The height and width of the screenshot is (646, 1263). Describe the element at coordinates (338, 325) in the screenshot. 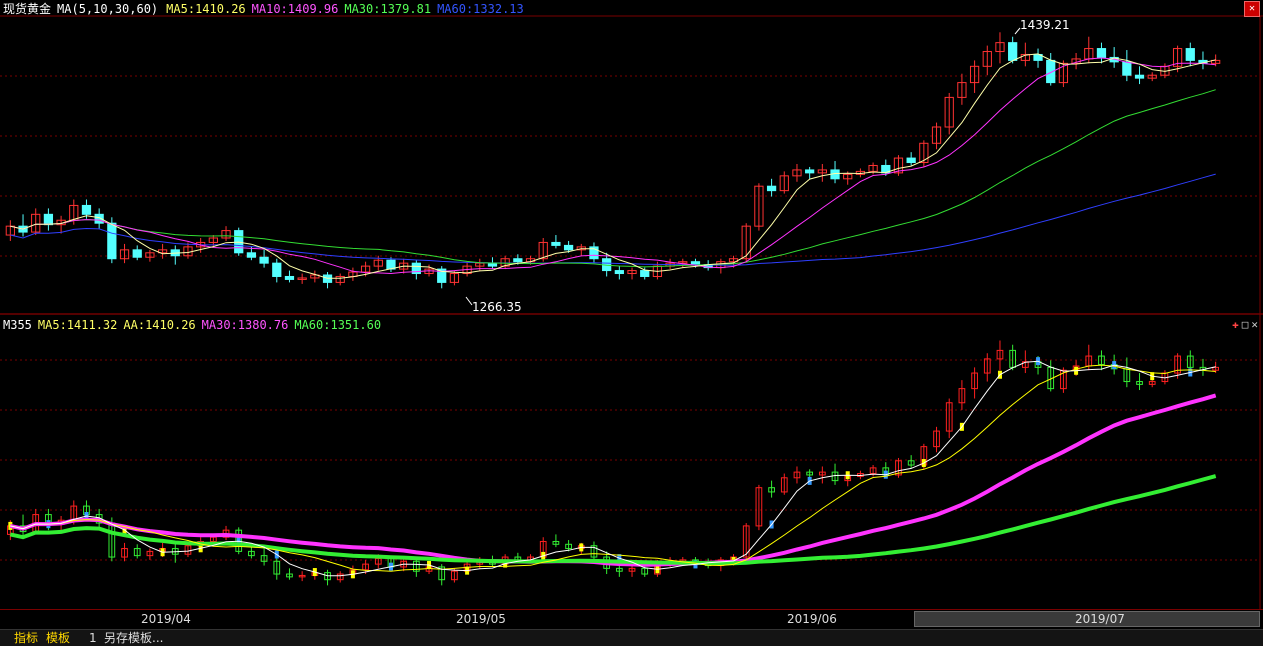

I see `ind-ma60-value: MA60:1351.60` at that location.